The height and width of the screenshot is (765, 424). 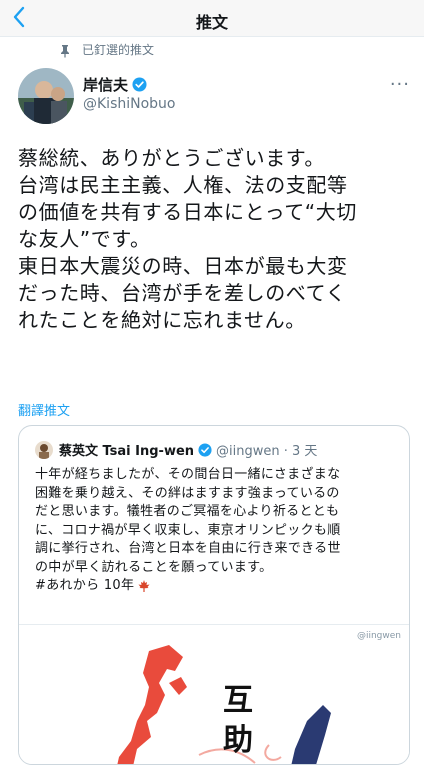 I want to click on author-row: 岸信夫, so click(x=115, y=84).